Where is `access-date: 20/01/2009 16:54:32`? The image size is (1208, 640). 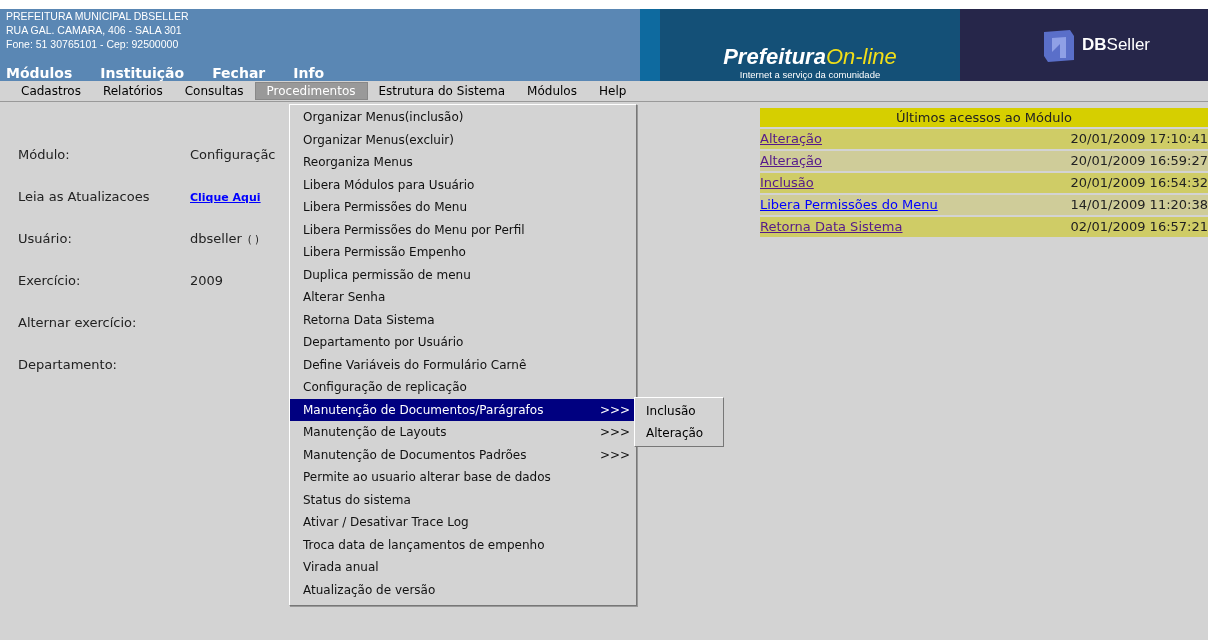 access-date: 20/01/2009 16:54:32 is located at coordinates (1139, 183).